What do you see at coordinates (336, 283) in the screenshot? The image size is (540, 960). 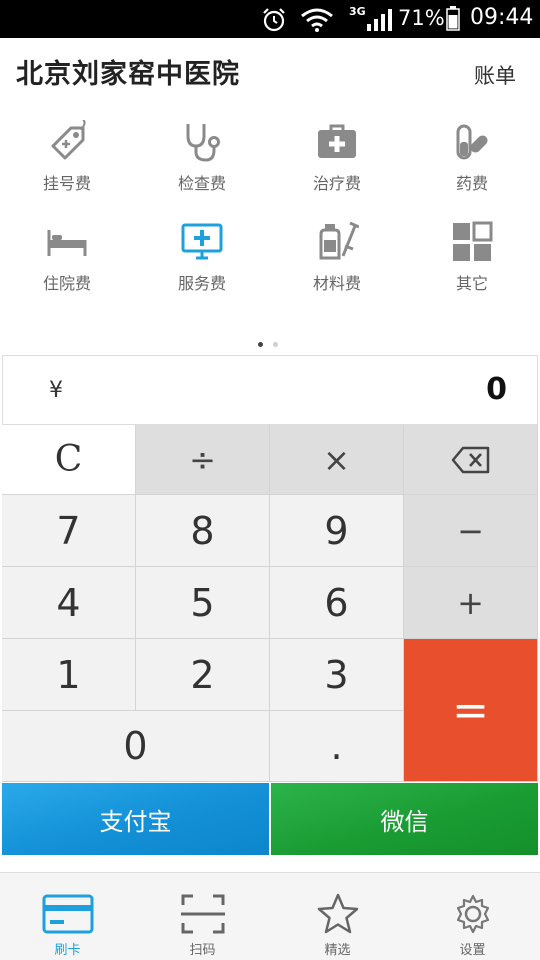 I see `category-label: 材料费` at bounding box center [336, 283].